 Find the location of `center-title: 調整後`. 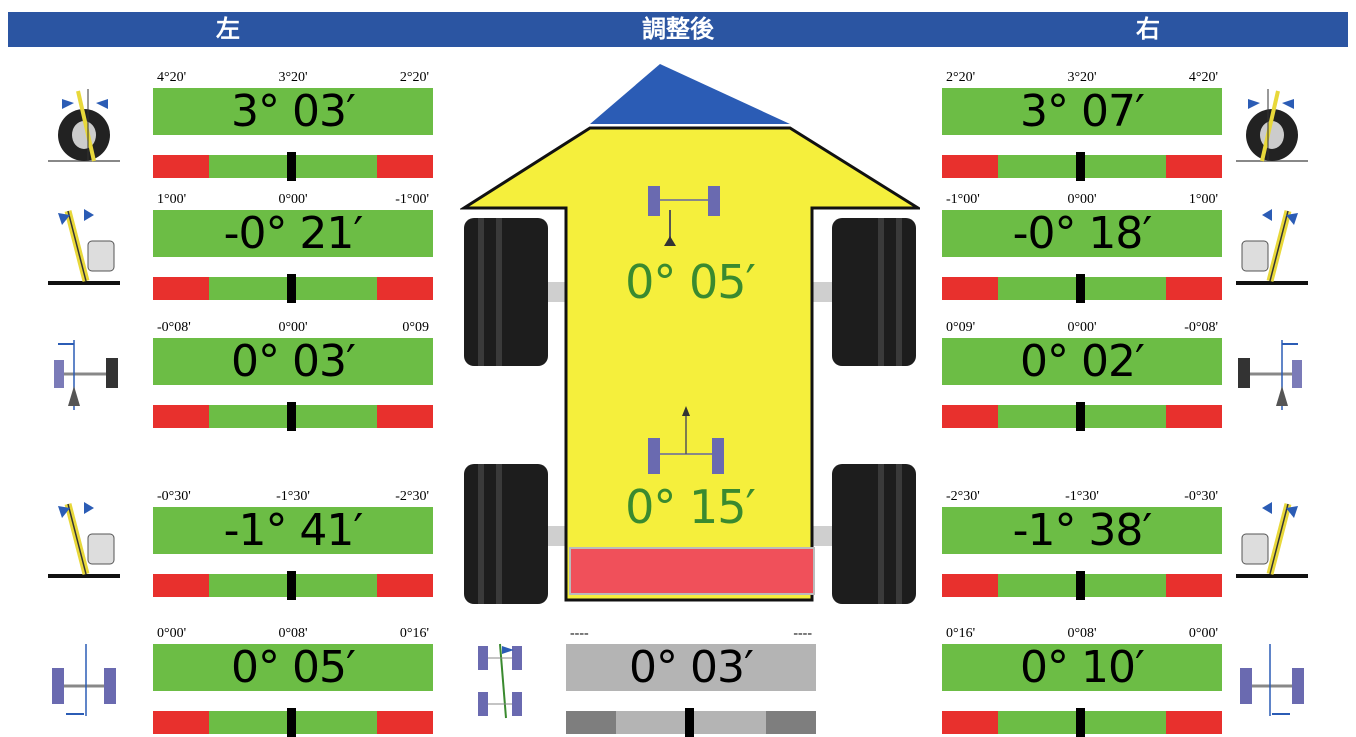

center-title: 調整後 is located at coordinates (678, 29).